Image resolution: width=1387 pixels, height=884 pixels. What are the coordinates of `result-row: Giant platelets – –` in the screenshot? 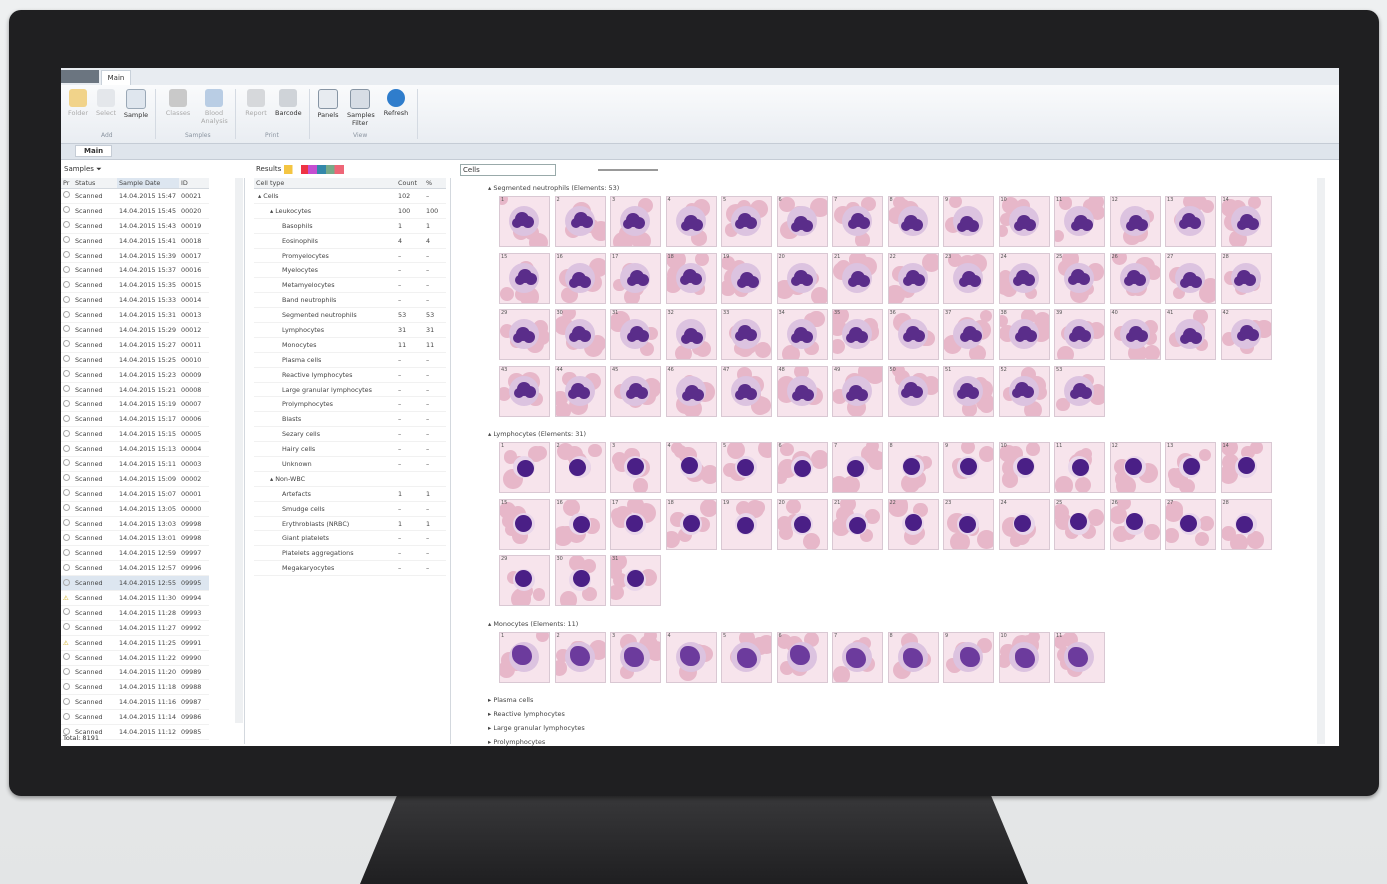 It's located at (350, 538).